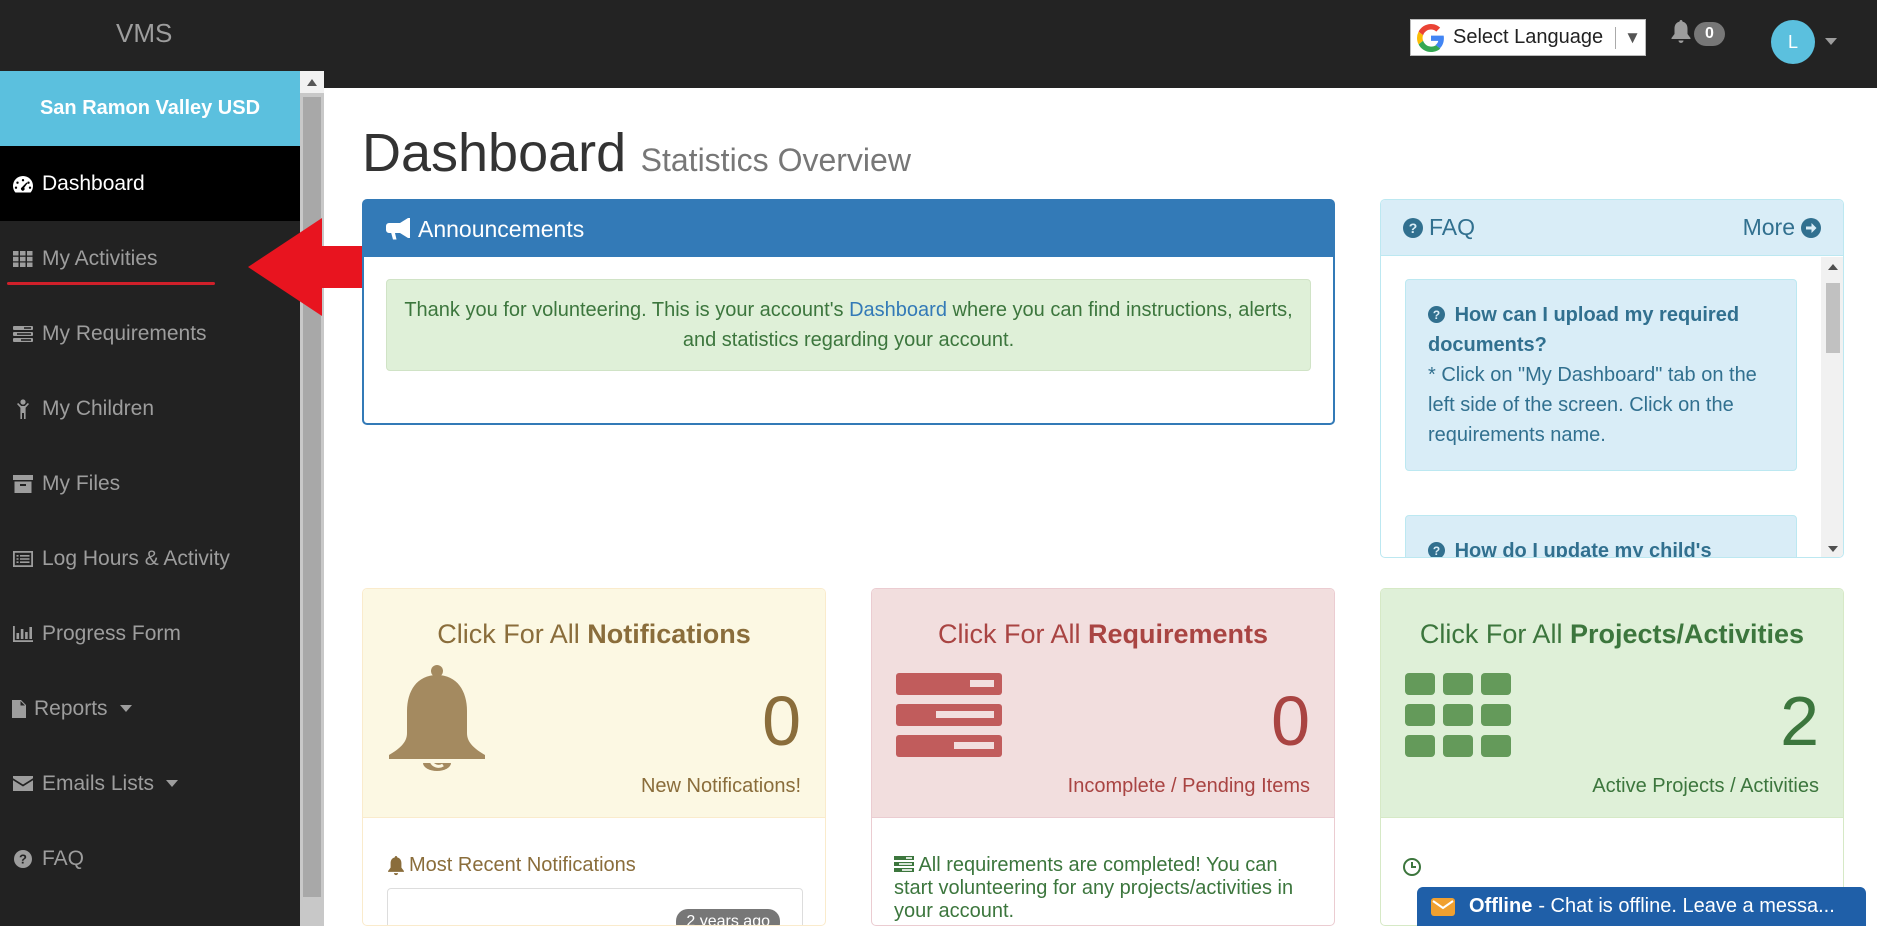  What do you see at coordinates (23, 484) in the screenshot?
I see `archive-icon` at bounding box center [23, 484].